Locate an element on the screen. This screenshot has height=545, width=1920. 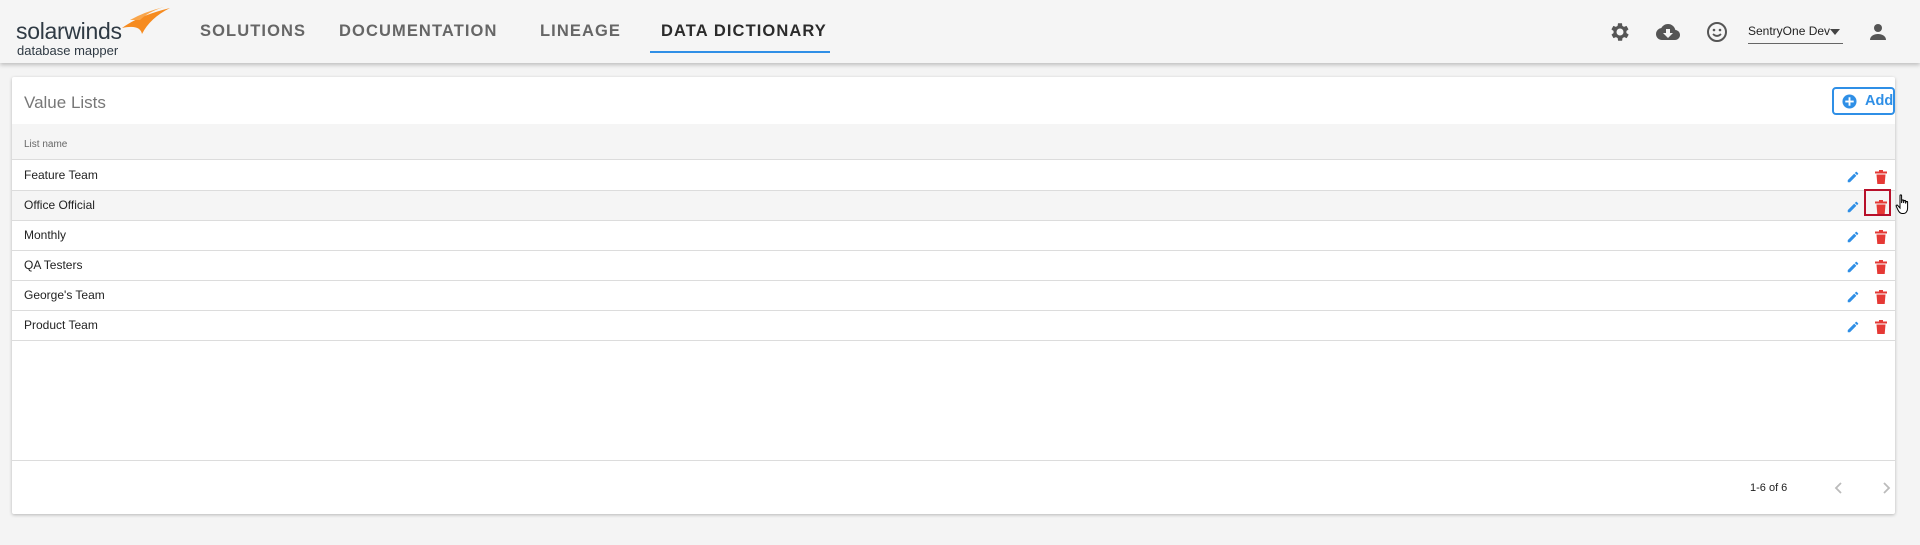
list-name-cell: Feature Team is located at coordinates (61, 175).